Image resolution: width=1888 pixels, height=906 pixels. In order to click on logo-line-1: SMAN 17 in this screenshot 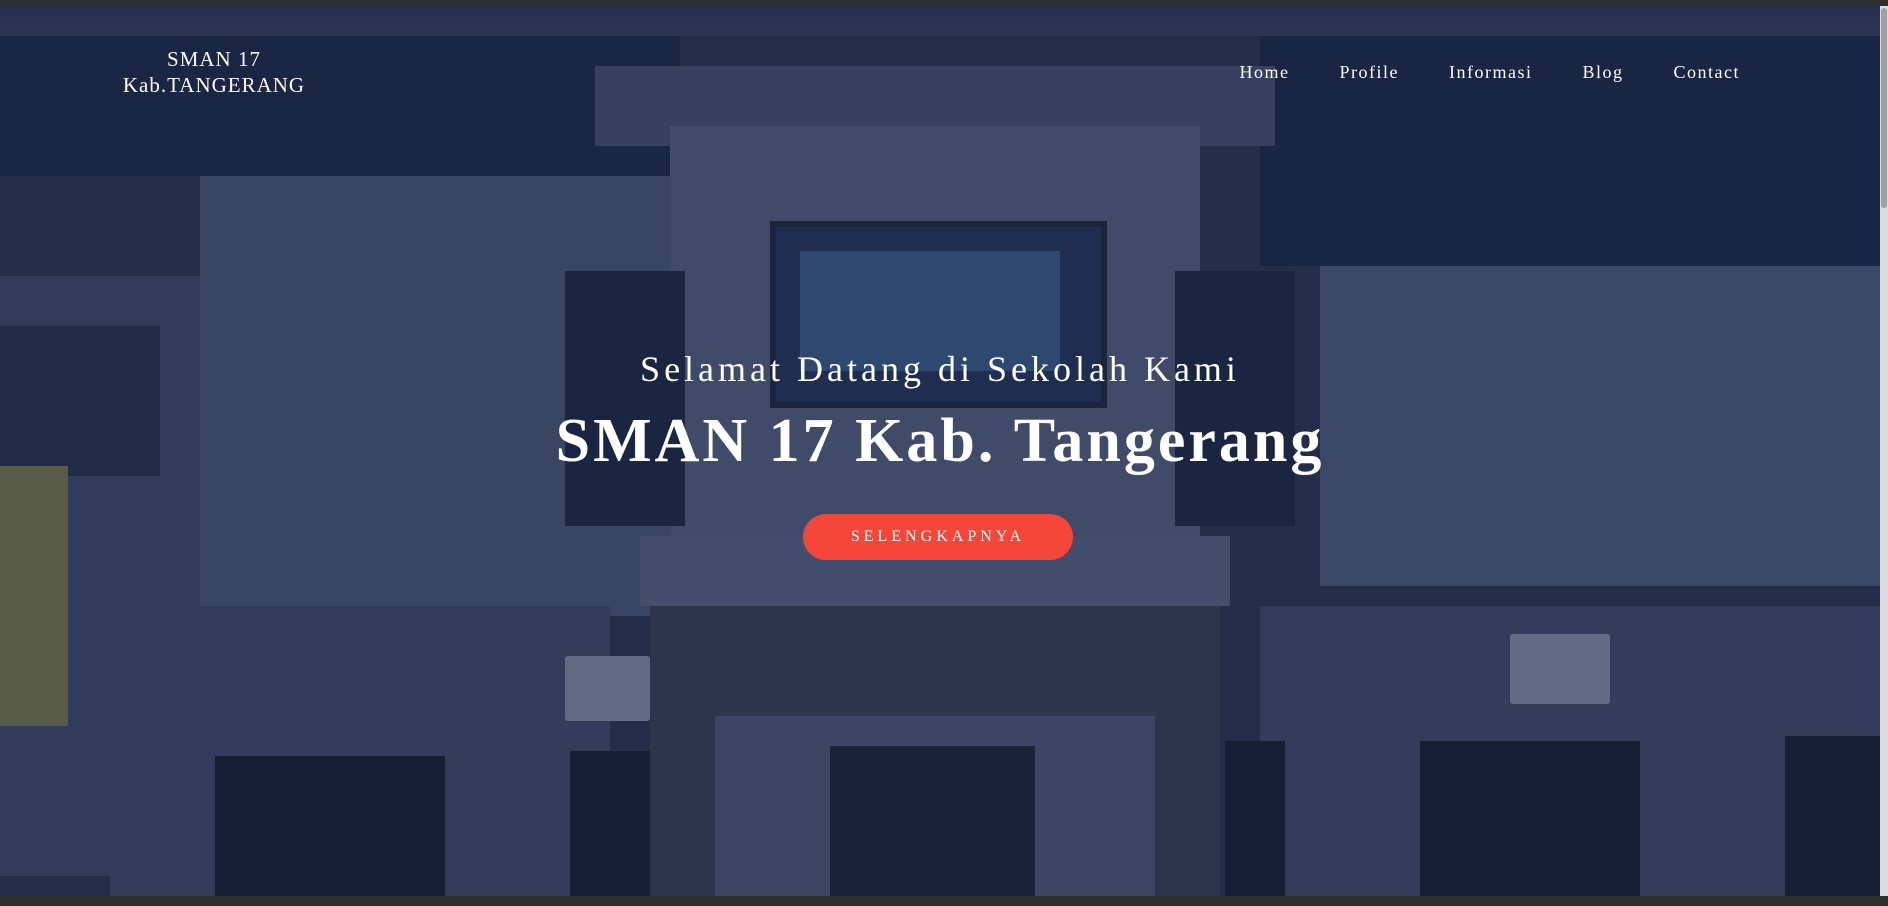, I will do `click(214, 59)`.